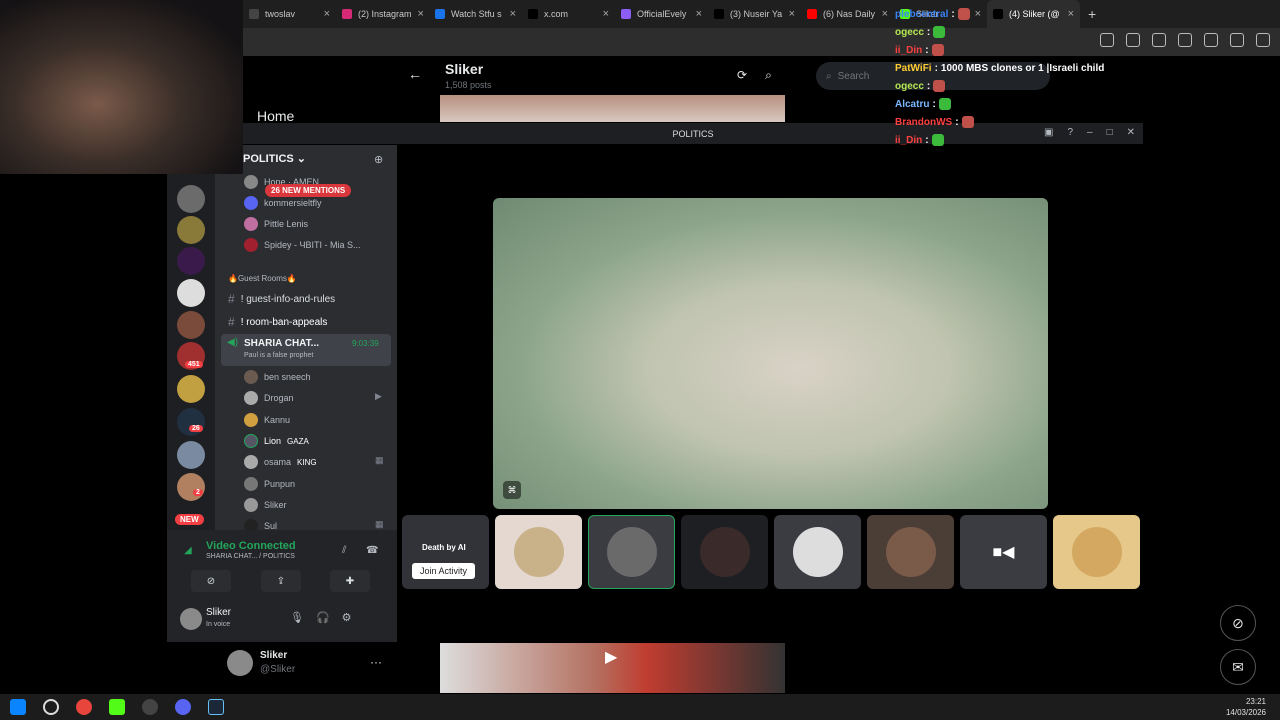  I want to click on puzzle-icon, so click(1185, 40).